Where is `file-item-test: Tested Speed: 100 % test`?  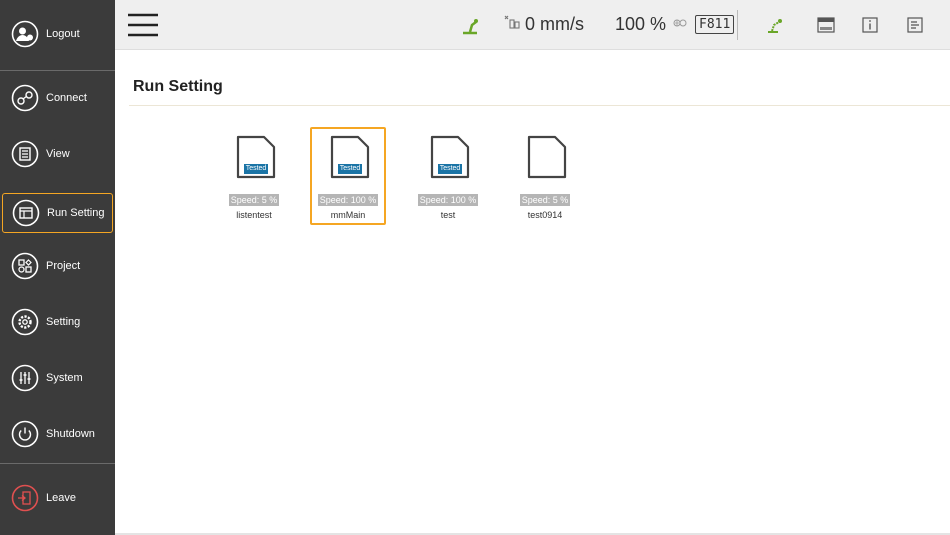 file-item-test: Tested Speed: 100 % test is located at coordinates (448, 176).